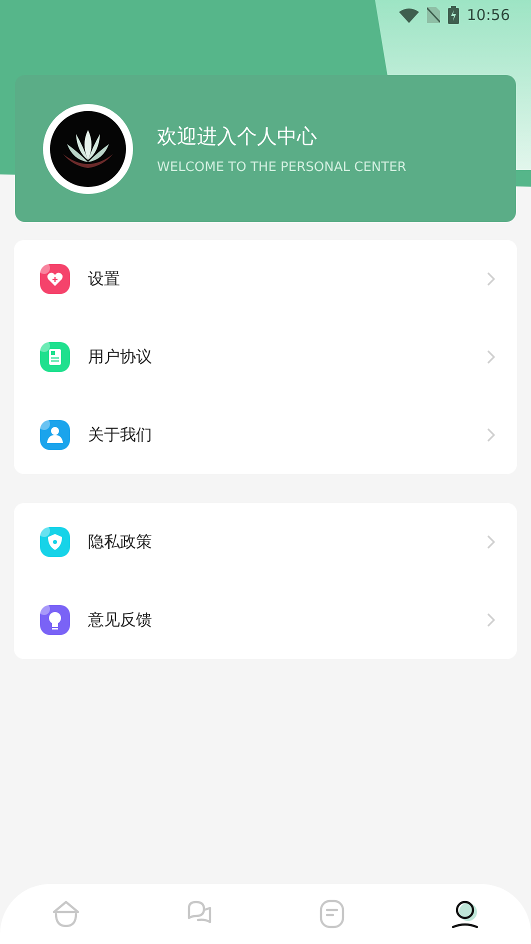 This screenshot has width=531, height=944. Describe the element at coordinates (104, 279) in the screenshot. I see `menu-label: 设置` at that location.